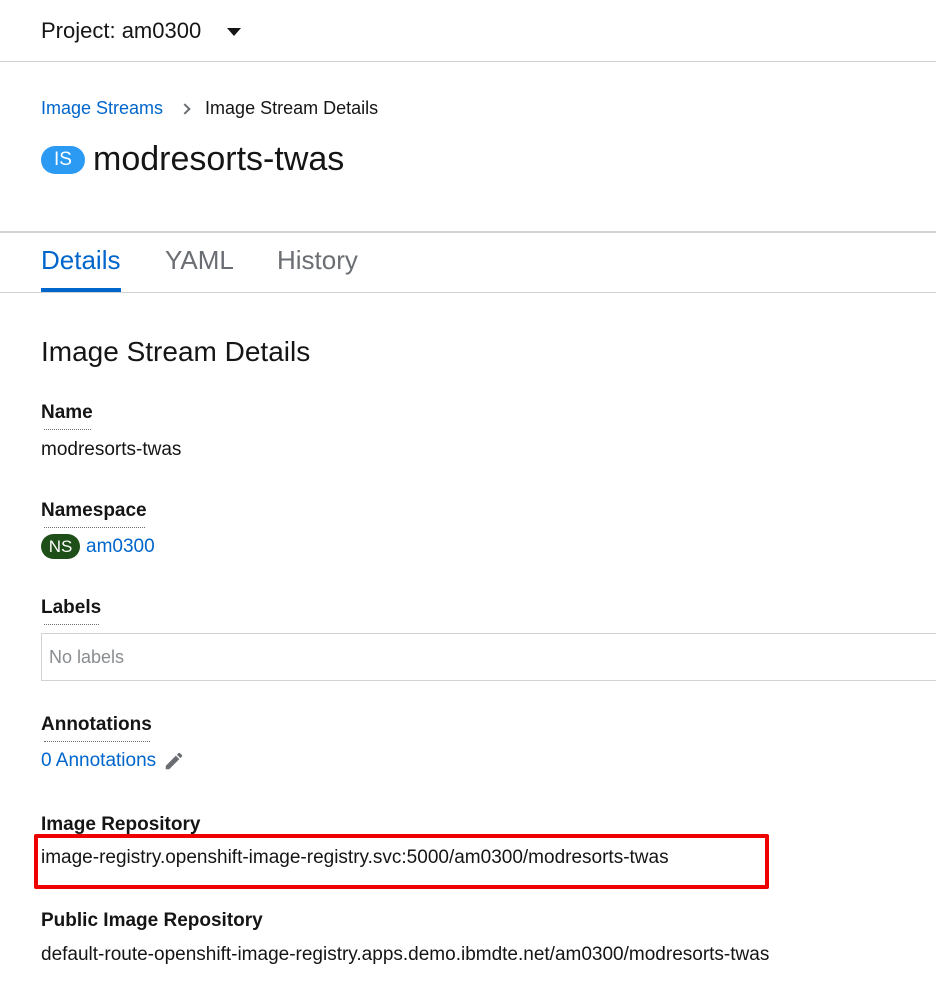 This screenshot has width=936, height=1000. Describe the element at coordinates (80, 260) in the screenshot. I see `tab-details: Details` at that location.